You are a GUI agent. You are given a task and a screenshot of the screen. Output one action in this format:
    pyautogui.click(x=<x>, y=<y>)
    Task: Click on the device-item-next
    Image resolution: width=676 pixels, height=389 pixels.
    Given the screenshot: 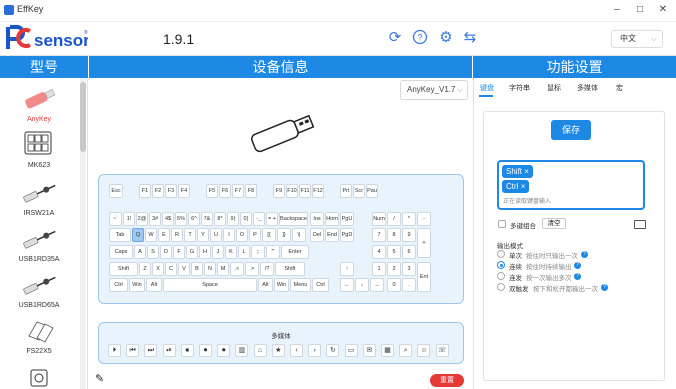 What is the action you would take?
    pyautogui.click(x=39, y=377)
    